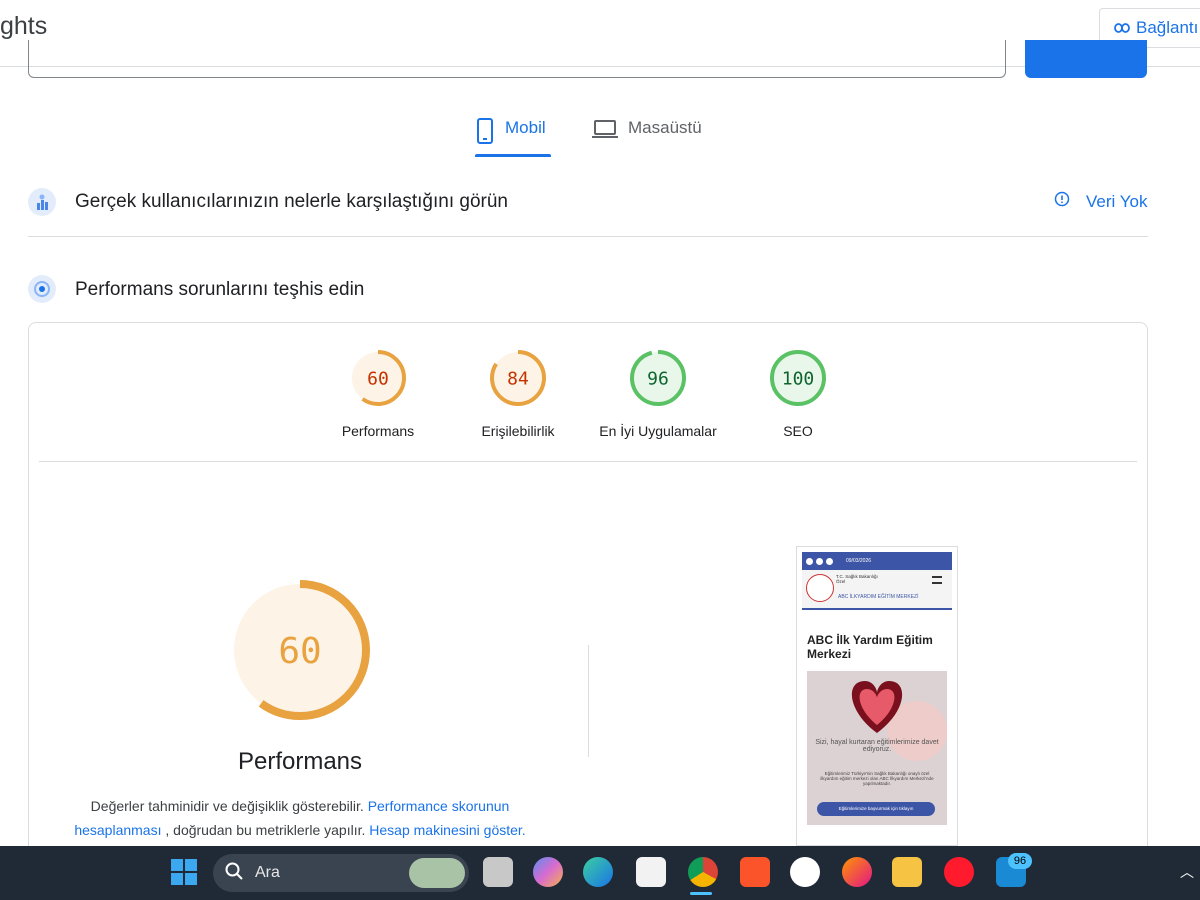 The height and width of the screenshot is (900, 1200). What do you see at coordinates (24, 26) in the screenshot?
I see `app-title: ghts` at bounding box center [24, 26].